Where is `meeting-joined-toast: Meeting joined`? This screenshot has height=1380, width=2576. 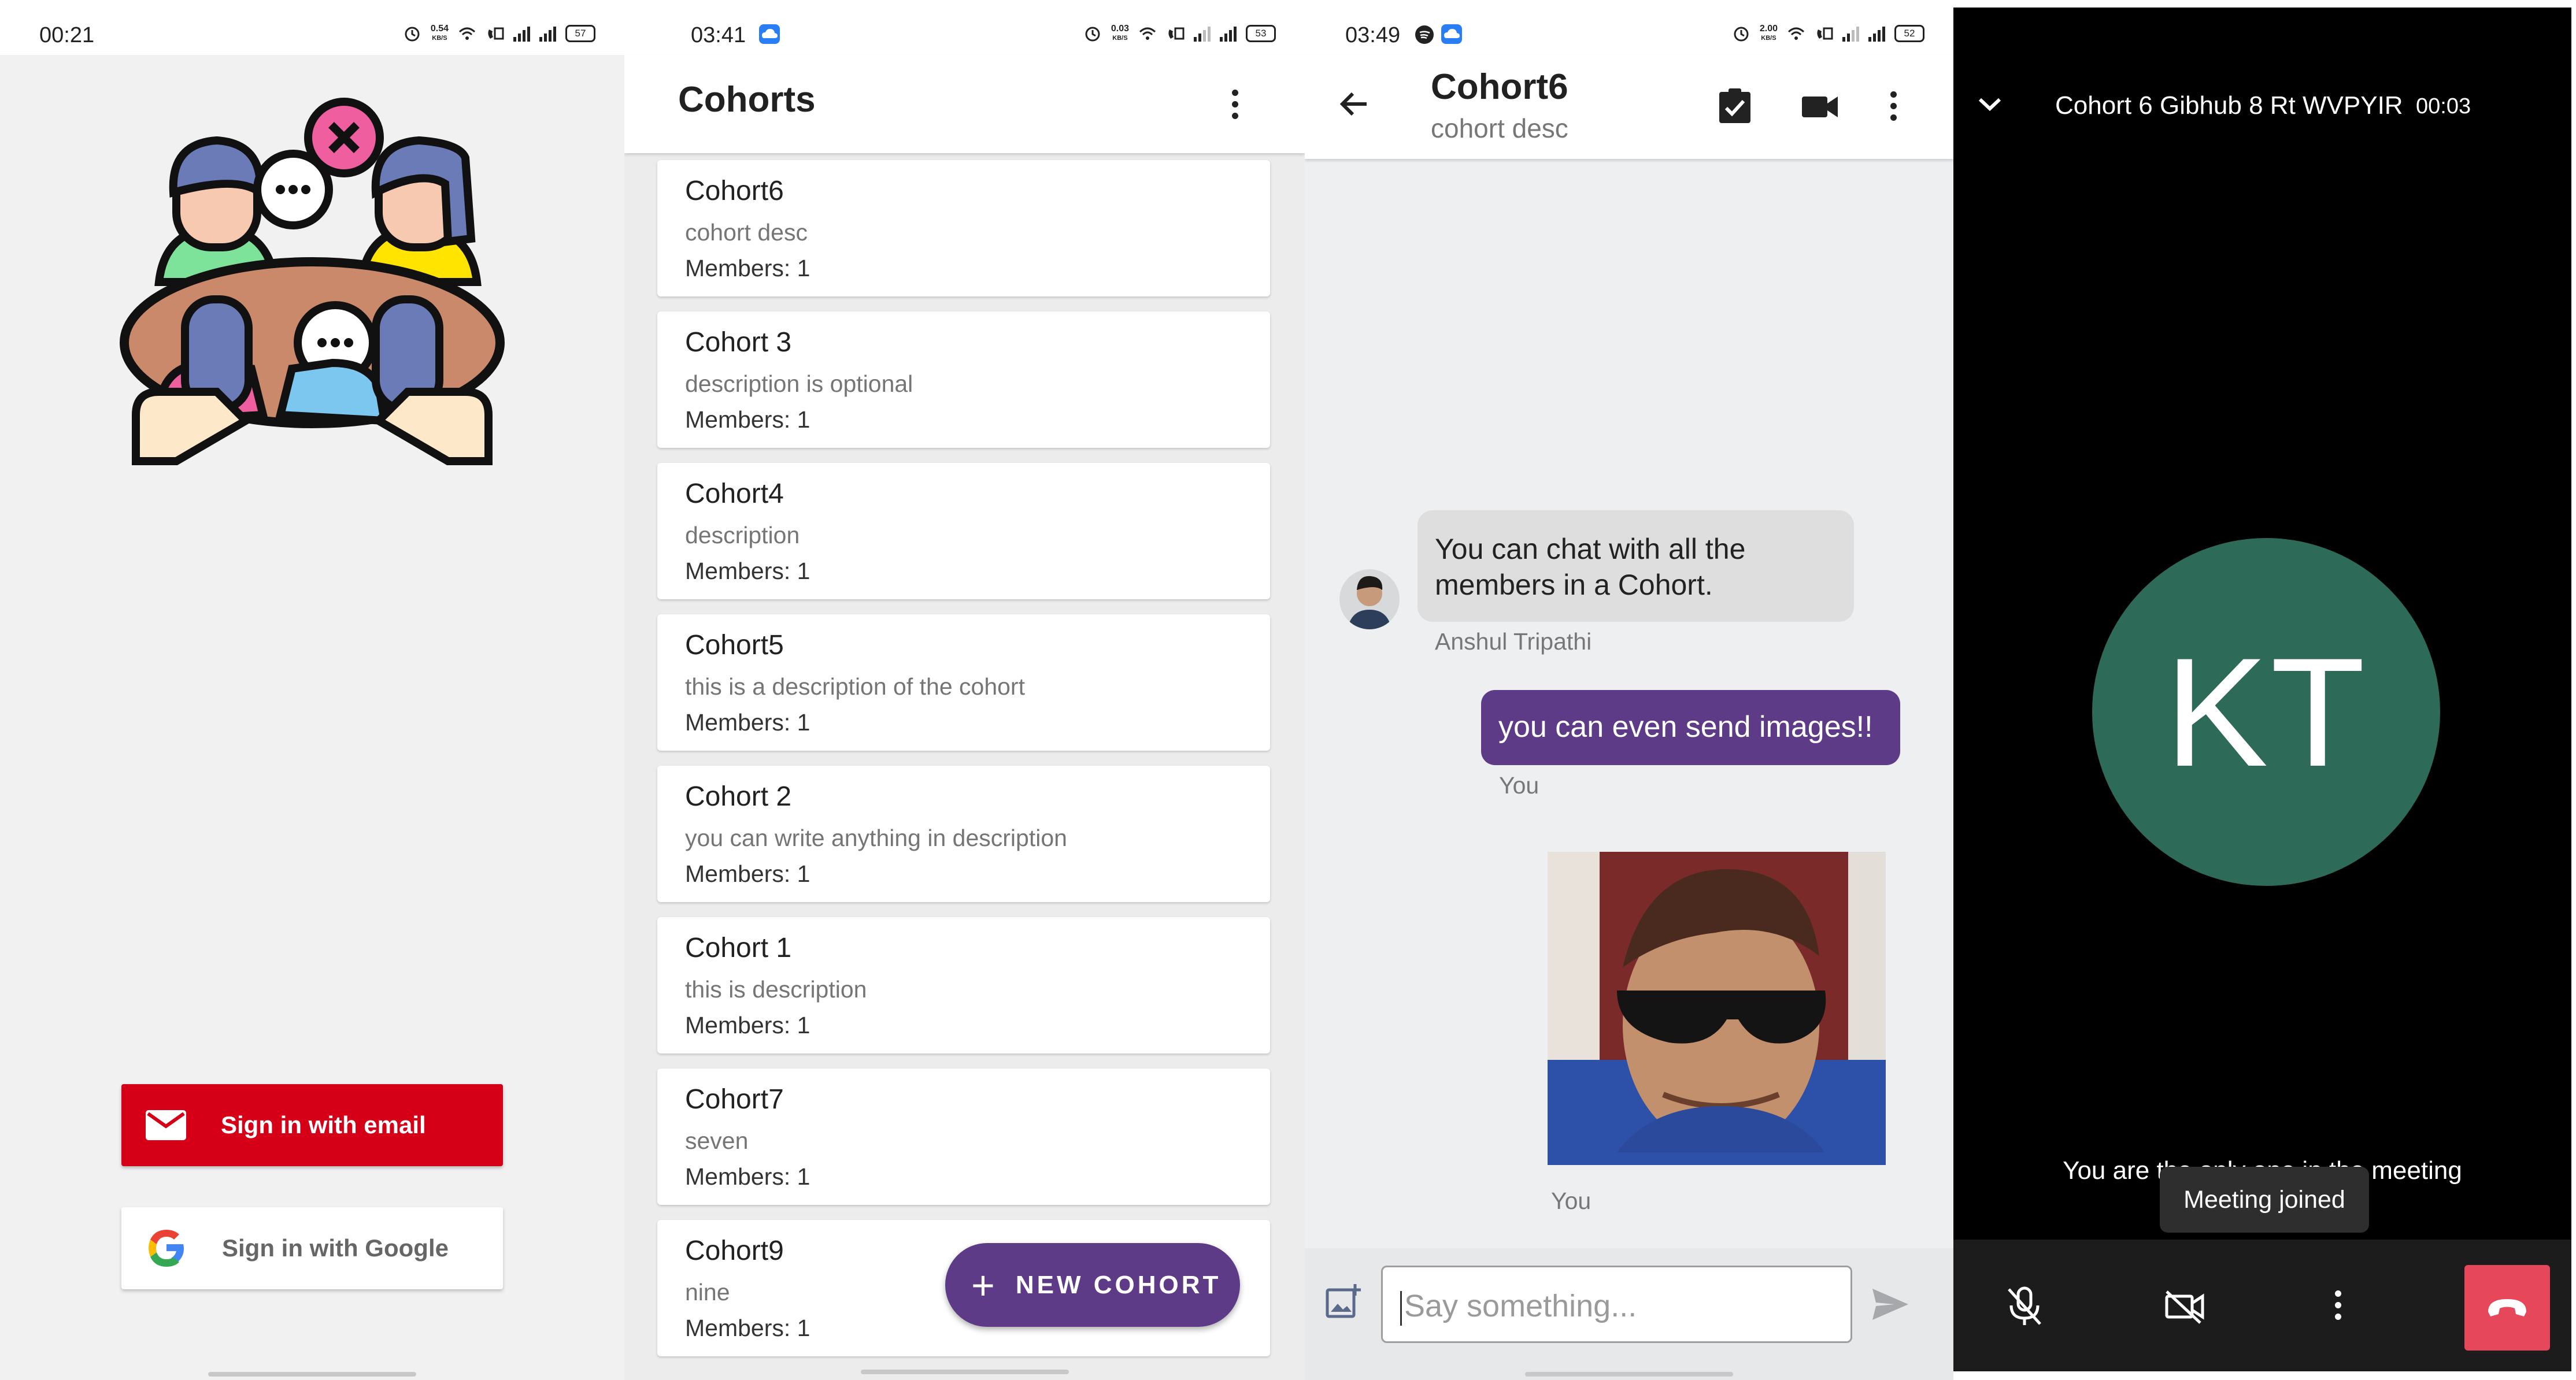 meeting-joined-toast: Meeting joined is located at coordinates (2264, 1200).